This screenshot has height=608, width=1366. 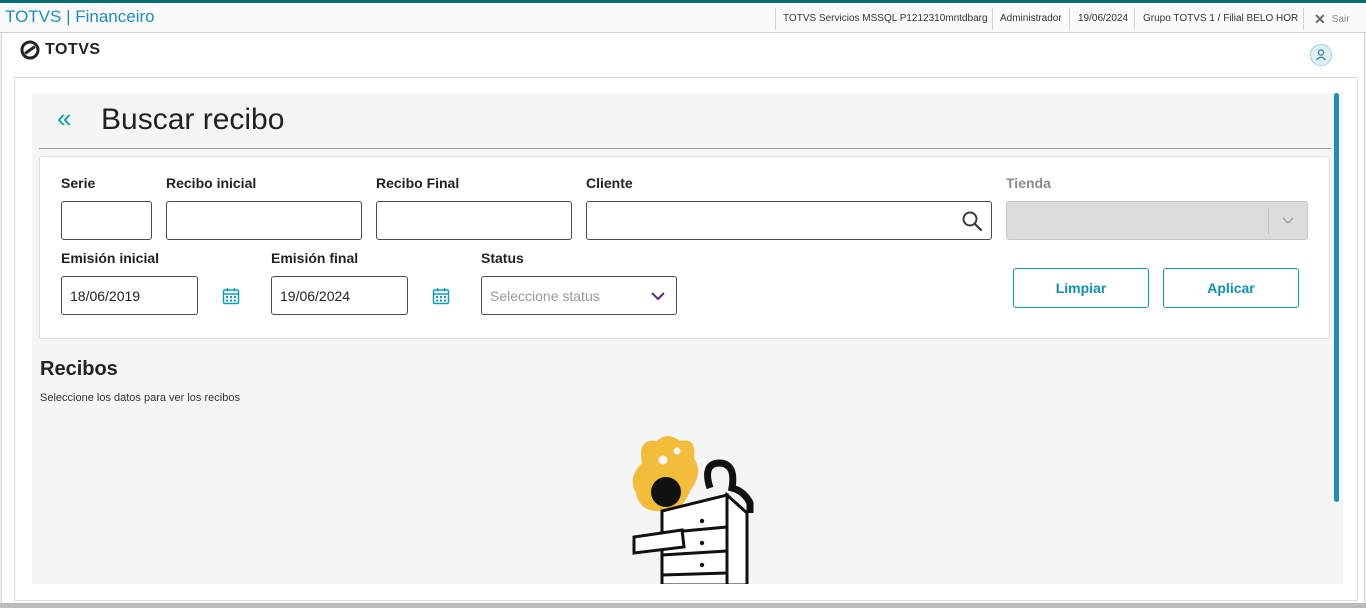 I want to click on tienda-select, so click(x=1157, y=220).